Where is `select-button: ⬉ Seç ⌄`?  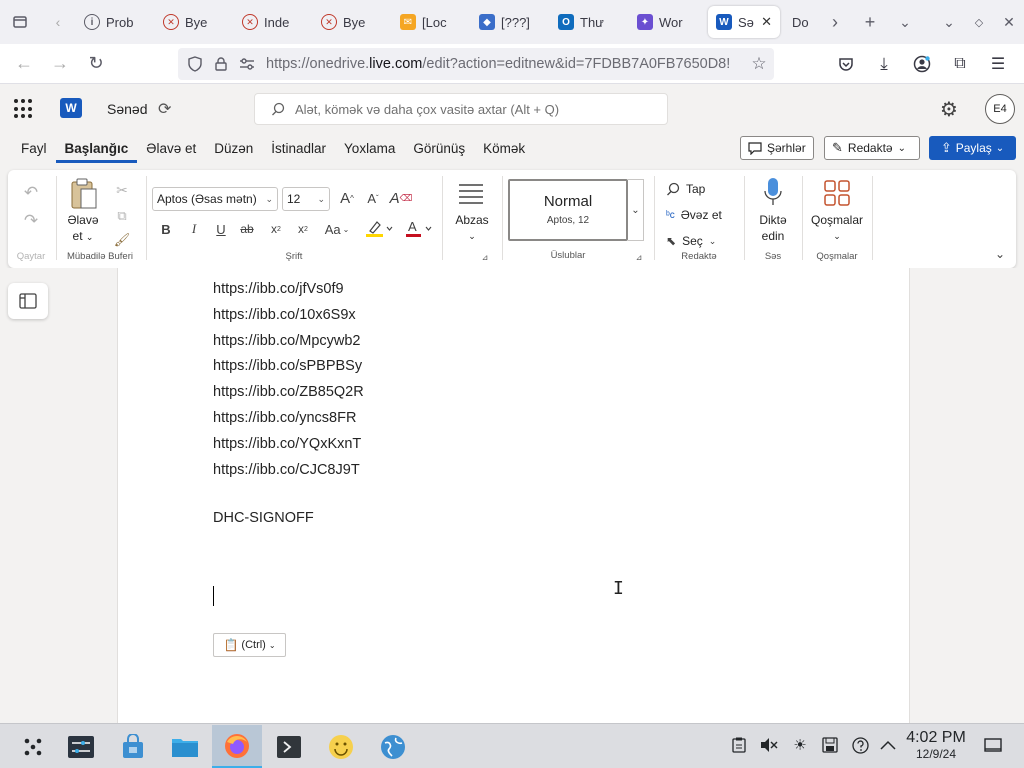 select-button: ⬉ Seç ⌄ is located at coordinates (701, 241).